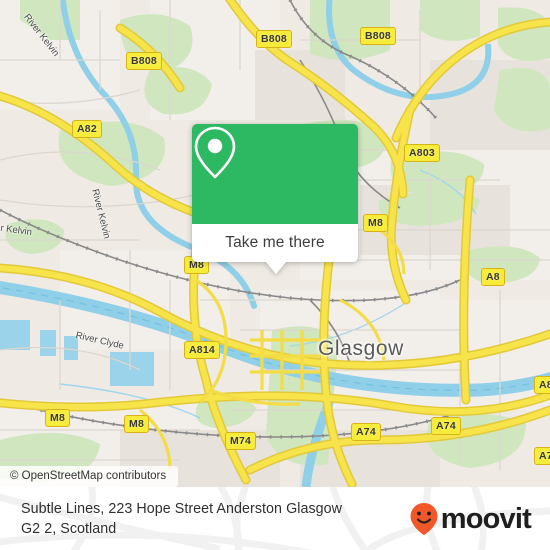  Describe the element at coordinates (275, 174) in the screenshot. I see `callout-icon-area` at that location.